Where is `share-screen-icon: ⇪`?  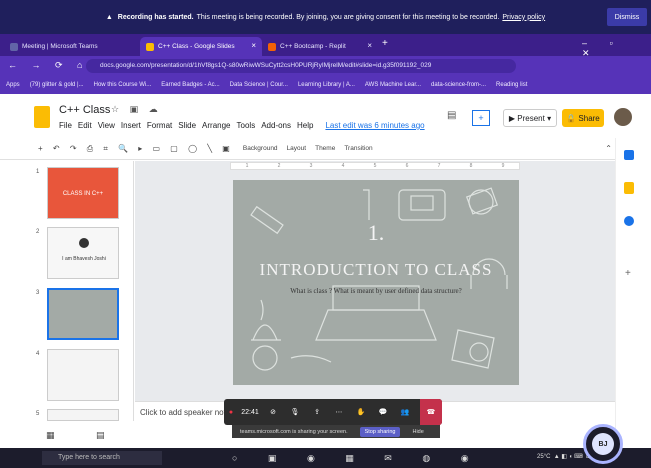 share-screen-icon: ⇪ is located at coordinates (317, 412).